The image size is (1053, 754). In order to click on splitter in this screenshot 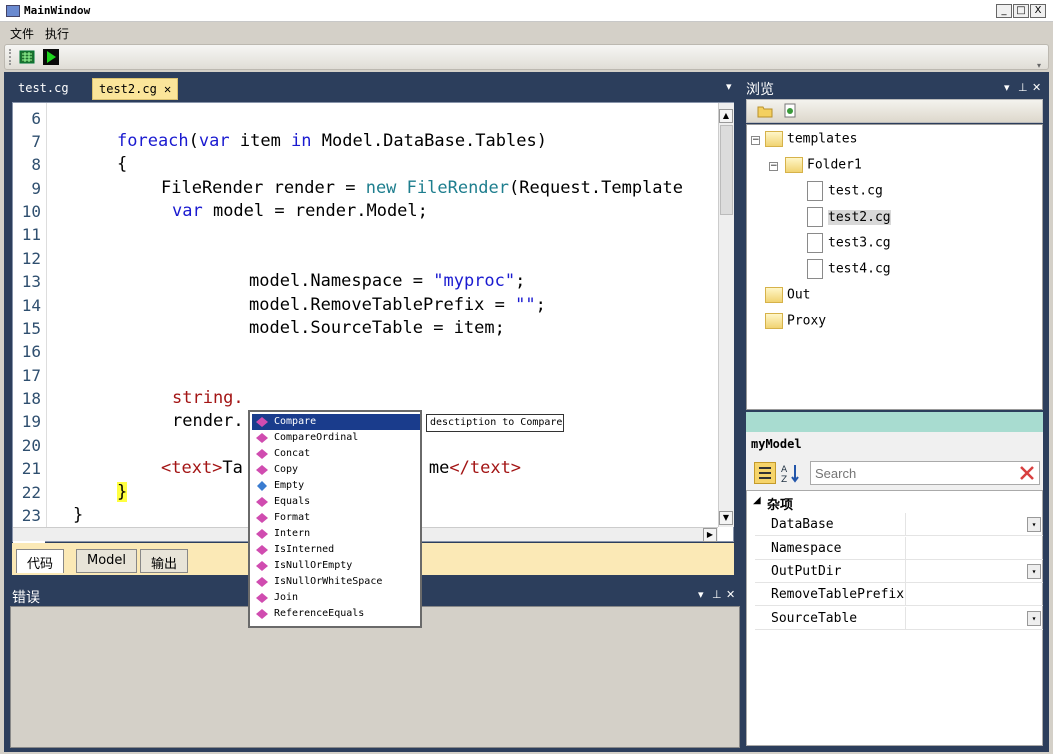, I will do `click(894, 422)`.